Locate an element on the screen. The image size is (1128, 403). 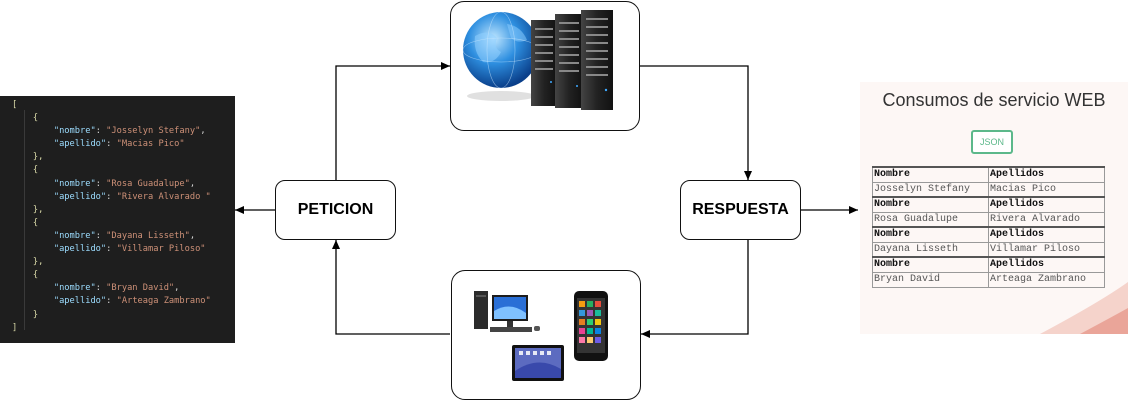
client-devices-node is located at coordinates (546, 335).